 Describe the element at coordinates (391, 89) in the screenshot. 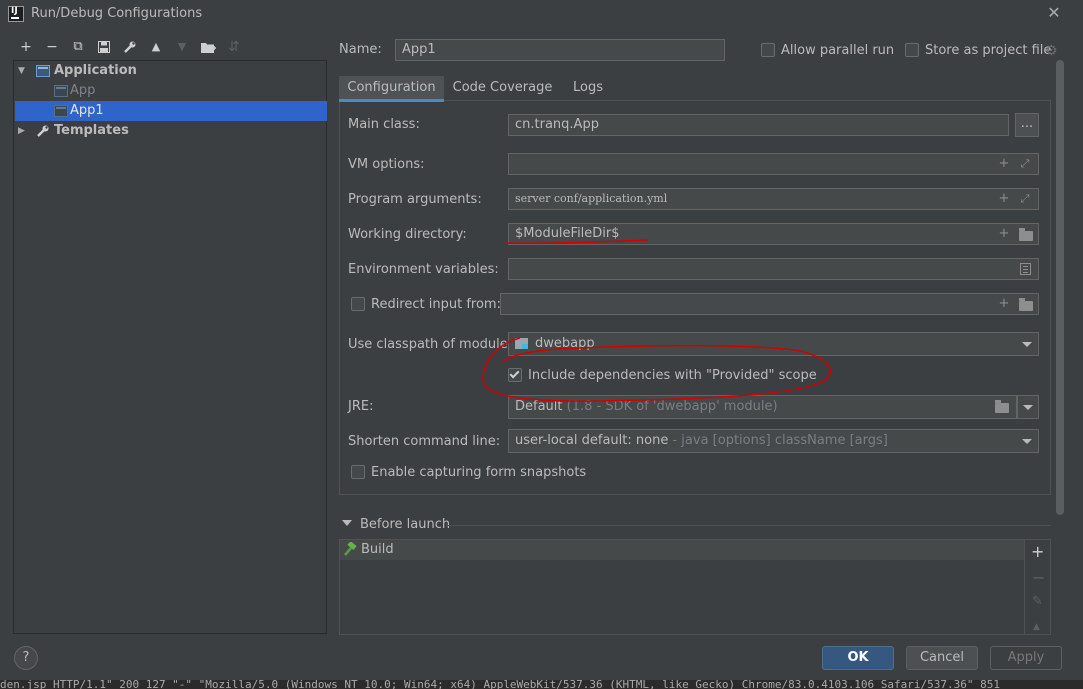

I see `tab-configuration: Configuration` at that location.